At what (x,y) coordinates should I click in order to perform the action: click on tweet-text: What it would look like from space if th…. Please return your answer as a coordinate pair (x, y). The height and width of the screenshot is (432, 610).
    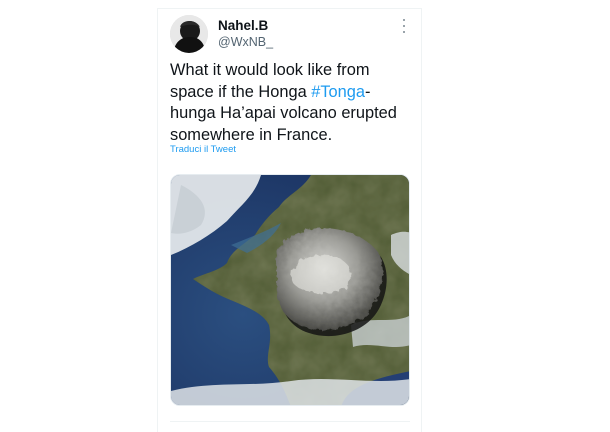
    Looking at the image, I should click on (292, 103).